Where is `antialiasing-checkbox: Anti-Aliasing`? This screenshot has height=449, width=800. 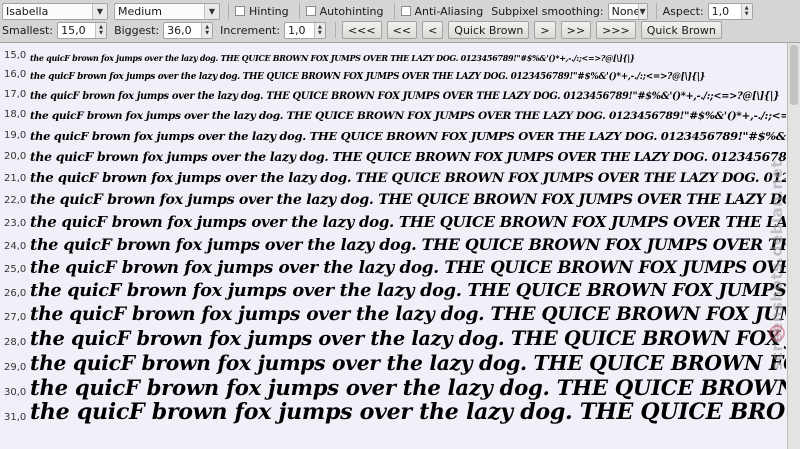 antialiasing-checkbox: Anti-Aliasing is located at coordinates (442, 11).